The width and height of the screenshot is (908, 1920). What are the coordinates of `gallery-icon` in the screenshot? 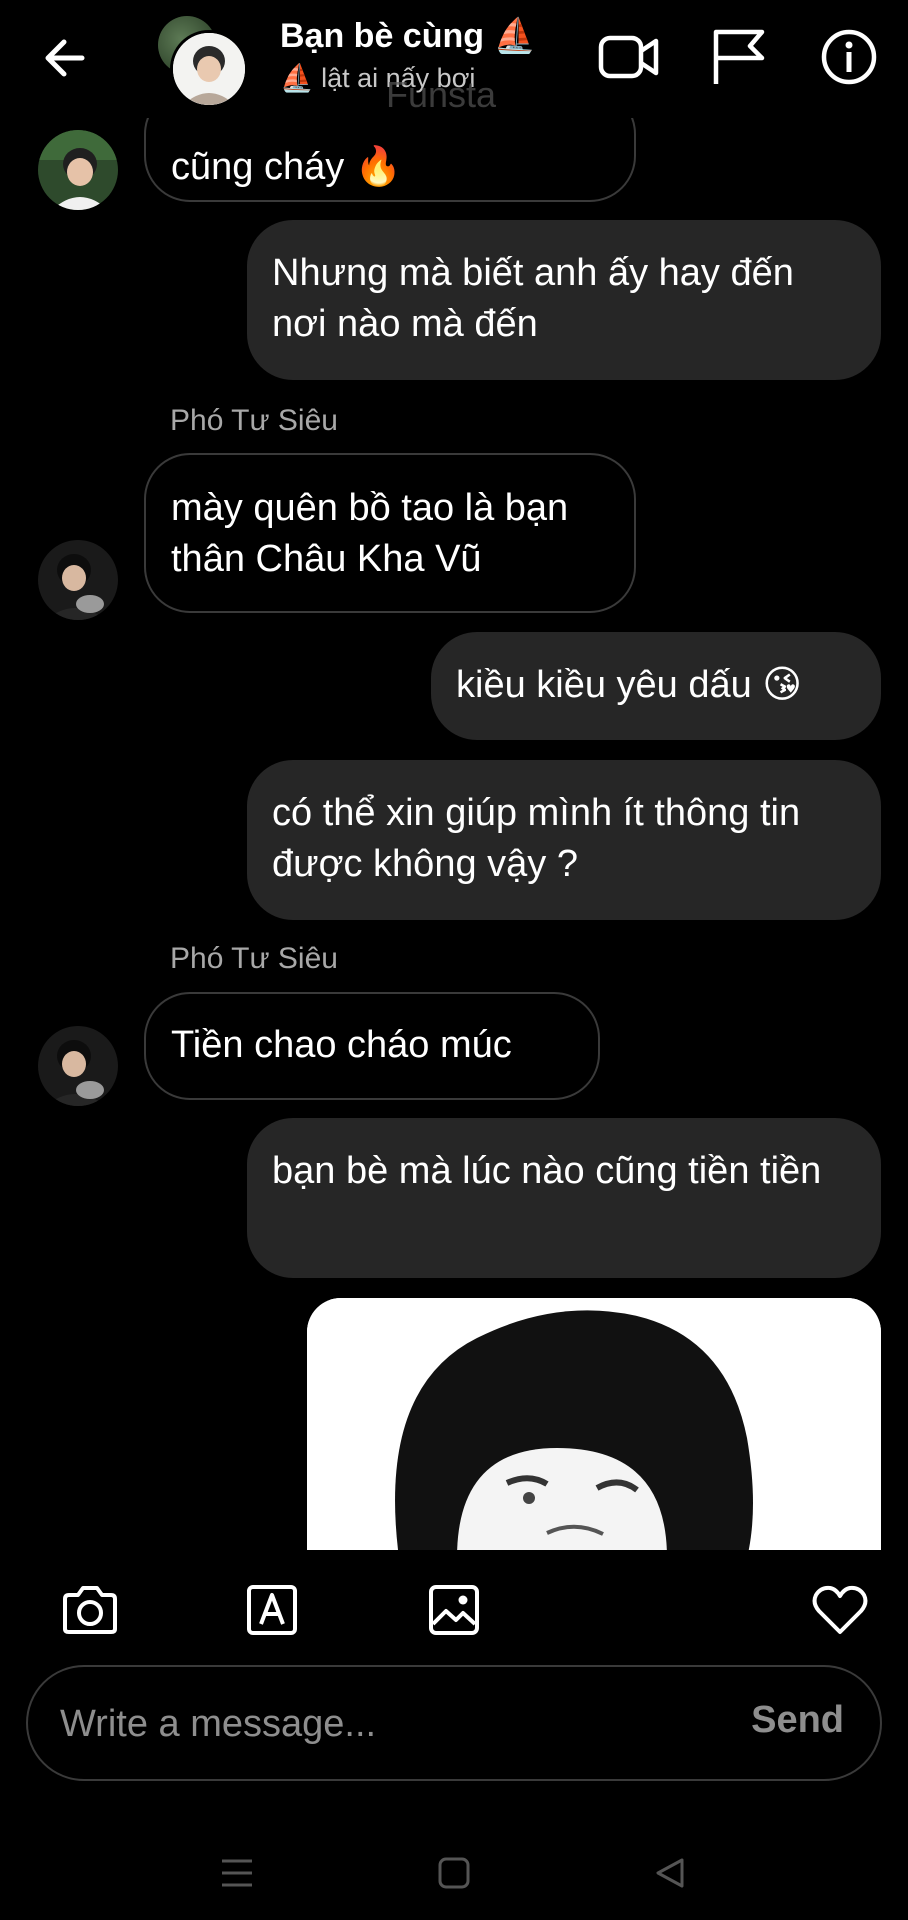 It's located at (454, 1610).